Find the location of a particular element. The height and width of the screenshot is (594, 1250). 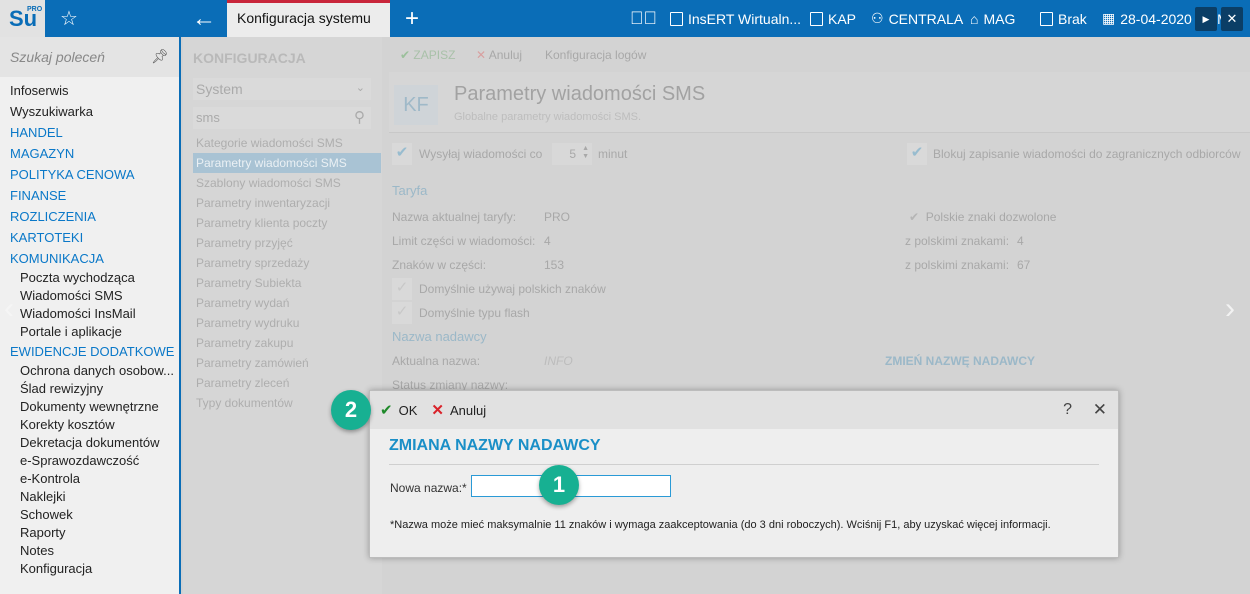

sidebar-item: Raporty is located at coordinates (89, 533).